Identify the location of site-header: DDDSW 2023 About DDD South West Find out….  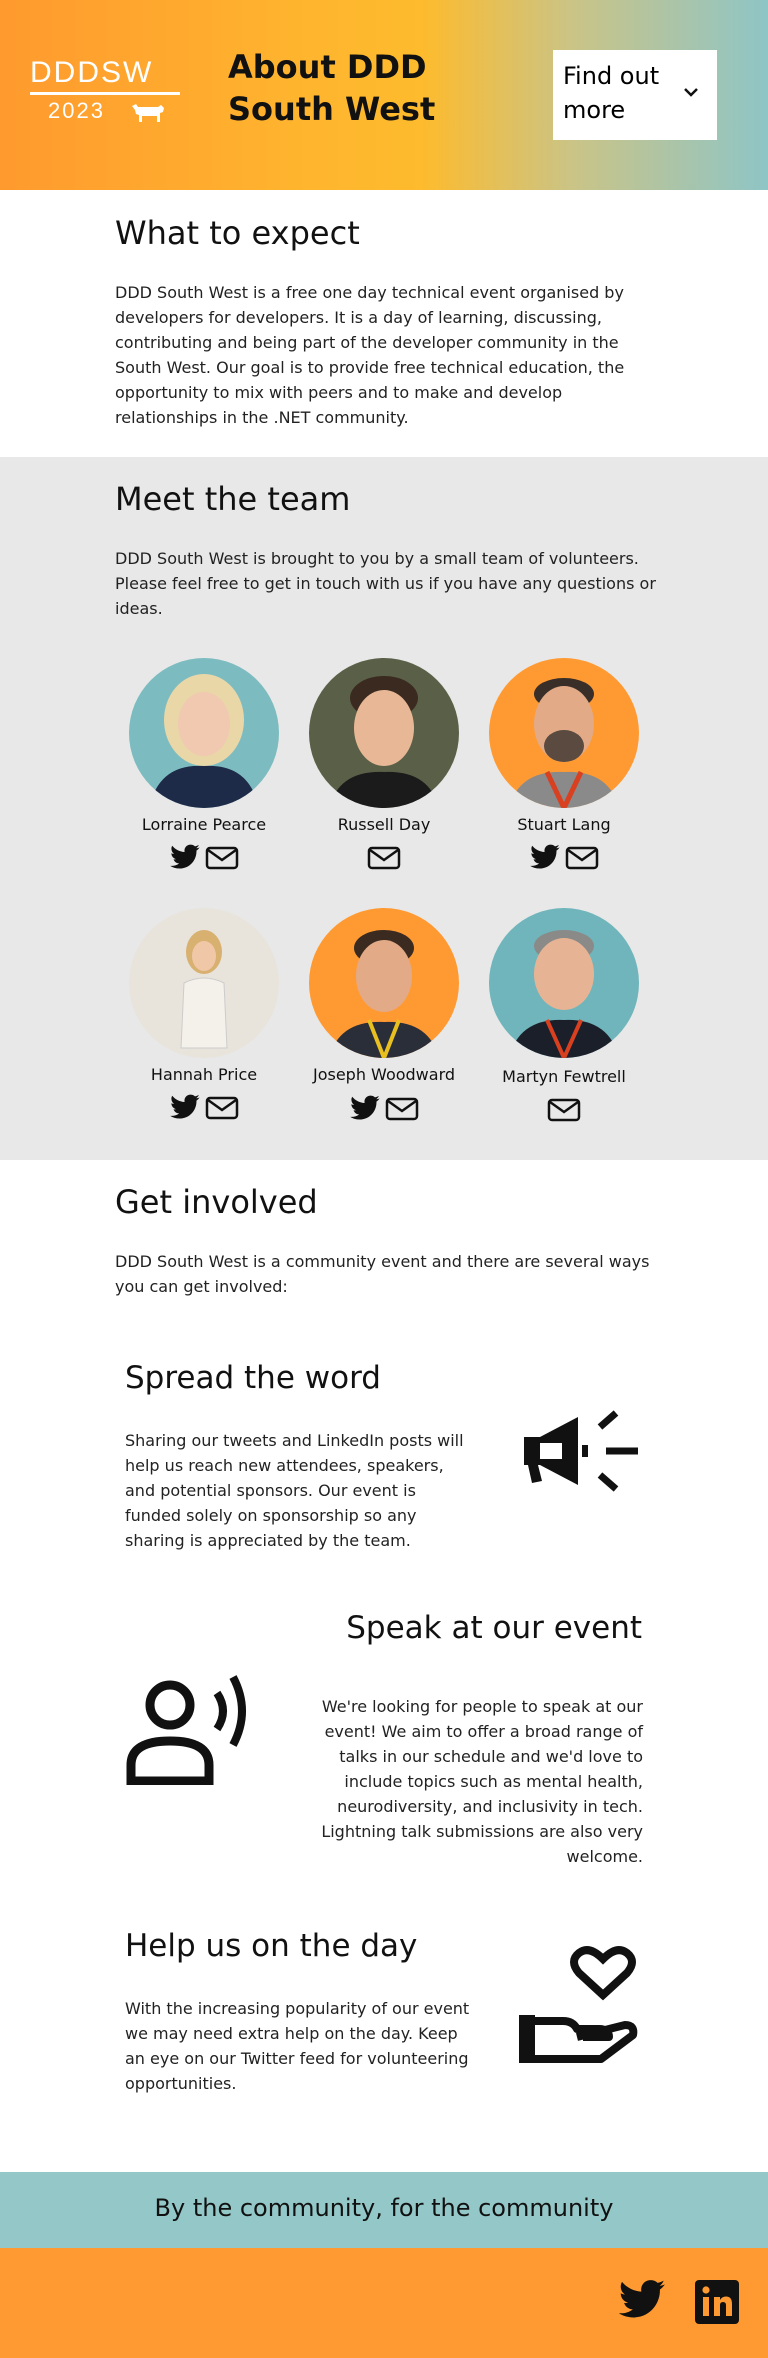
(384, 95).